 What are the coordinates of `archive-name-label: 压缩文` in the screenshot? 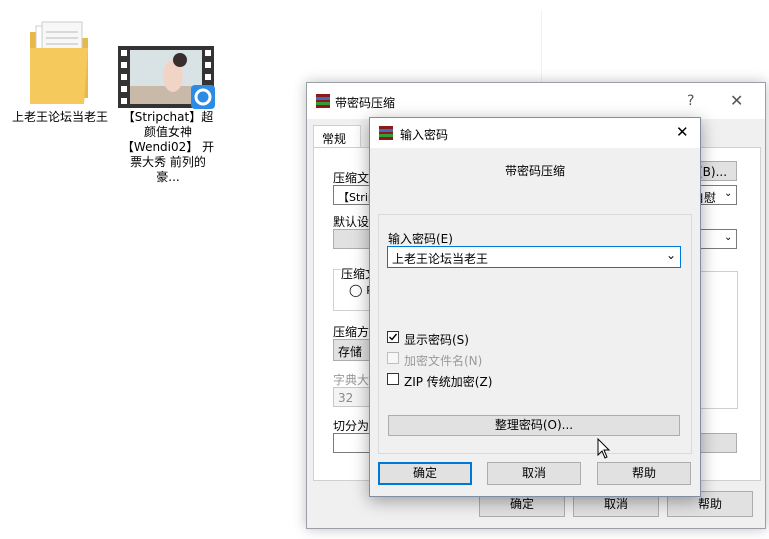 It's located at (351, 178).